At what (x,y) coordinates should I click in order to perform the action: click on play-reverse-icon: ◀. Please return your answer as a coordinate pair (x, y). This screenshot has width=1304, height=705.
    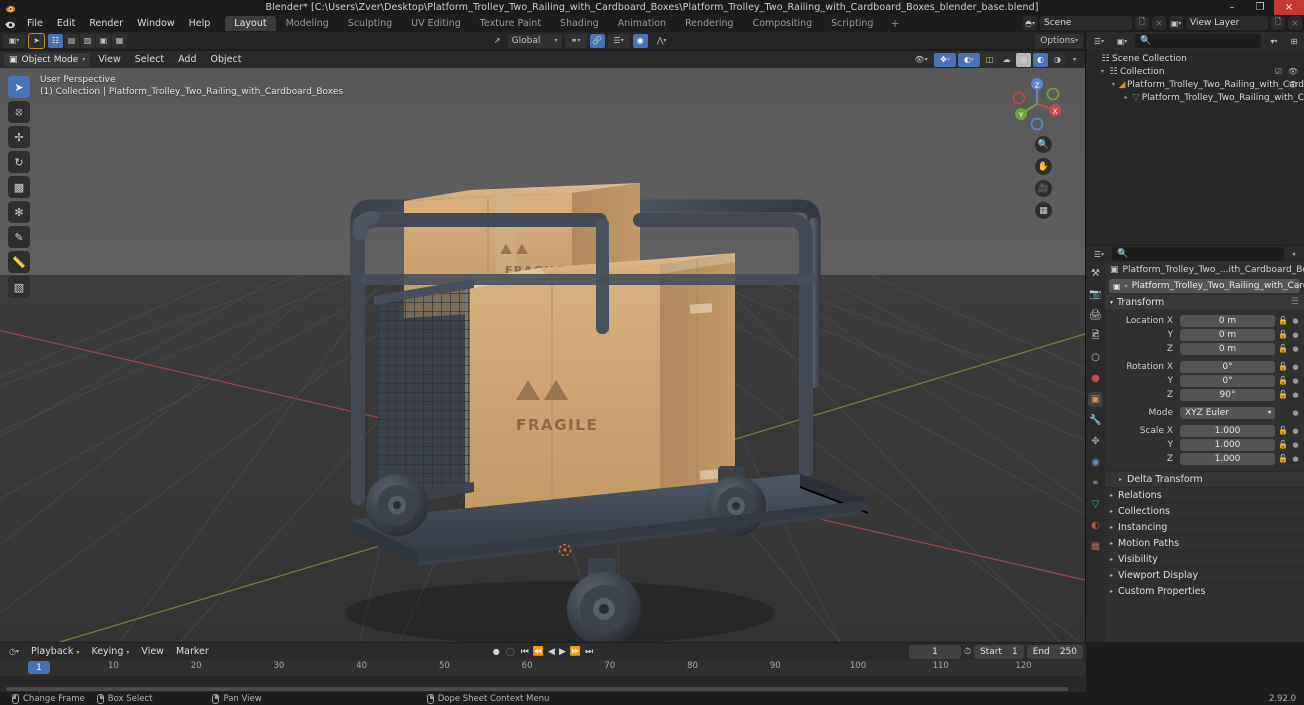
    Looking at the image, I should click on (551, 652).